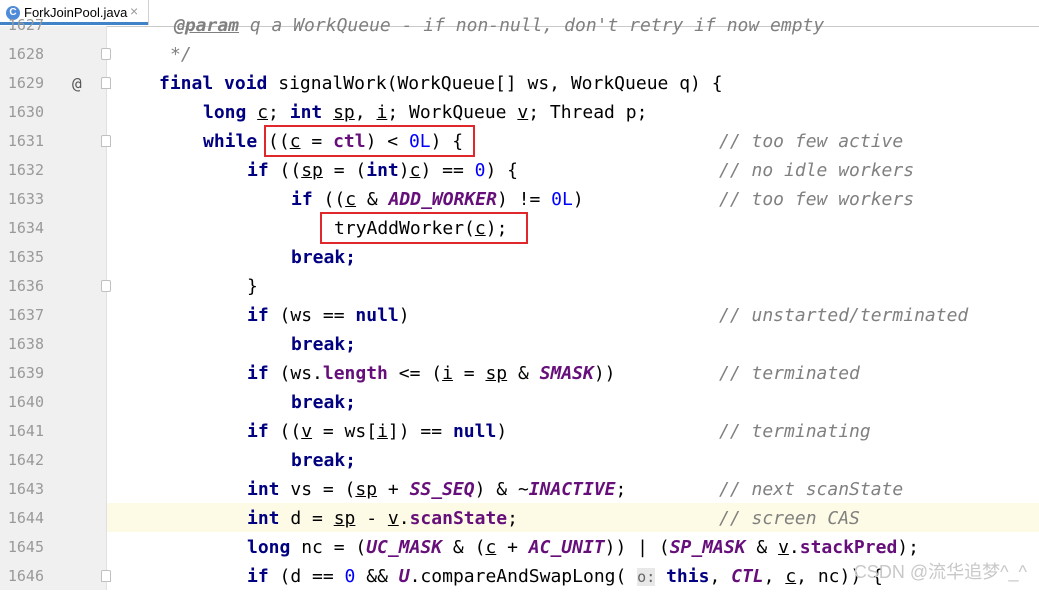 The height and width of the screenshot is (592, 1039). What do you see at coordinates (25, 199) in the screenshot?
I see `line-number: 1633` at bounding box center [25, 199].